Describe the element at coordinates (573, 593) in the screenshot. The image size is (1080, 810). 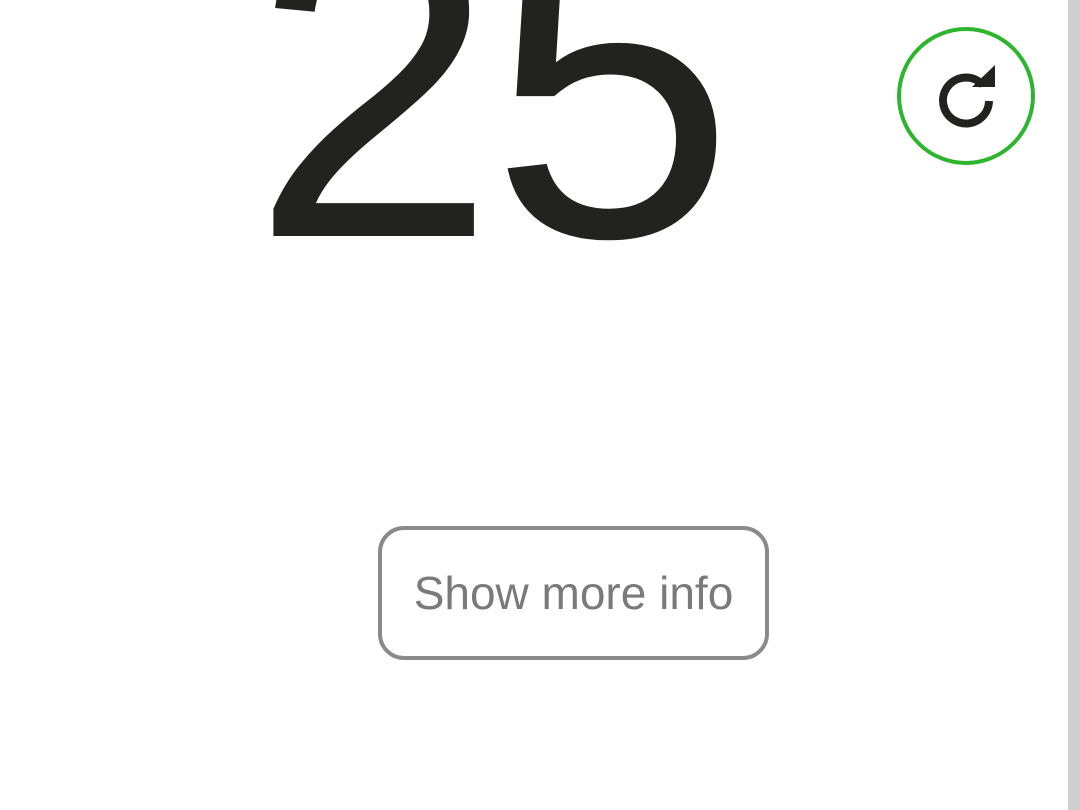
I see `show-more-info-button: Show more info` at that location.